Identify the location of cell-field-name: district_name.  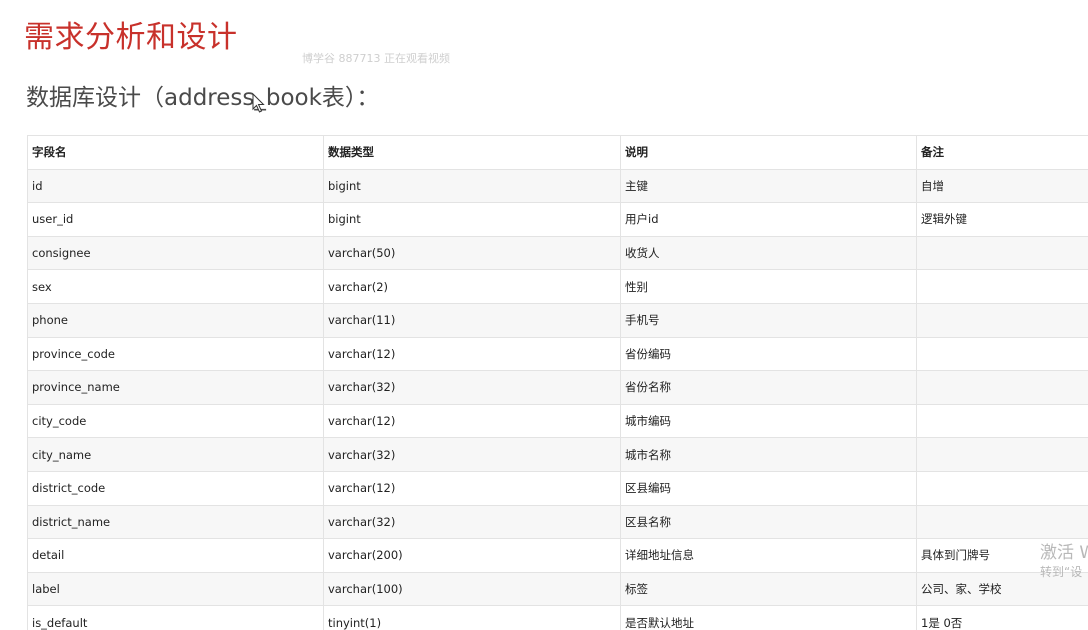
(175, 522).